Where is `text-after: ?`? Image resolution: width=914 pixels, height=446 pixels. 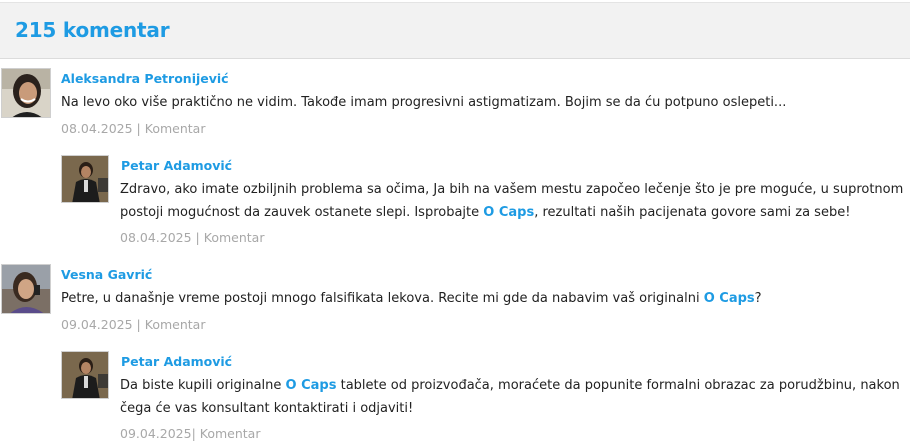
text-after: ? is located at coordinates (758, 298).